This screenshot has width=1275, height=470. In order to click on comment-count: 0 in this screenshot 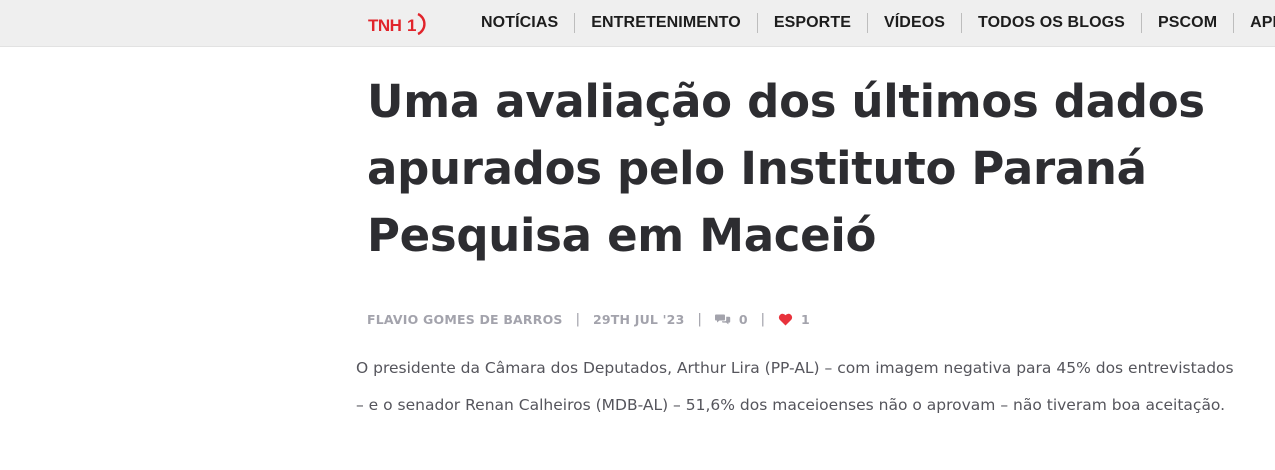, I will do `click(743, 319)`.